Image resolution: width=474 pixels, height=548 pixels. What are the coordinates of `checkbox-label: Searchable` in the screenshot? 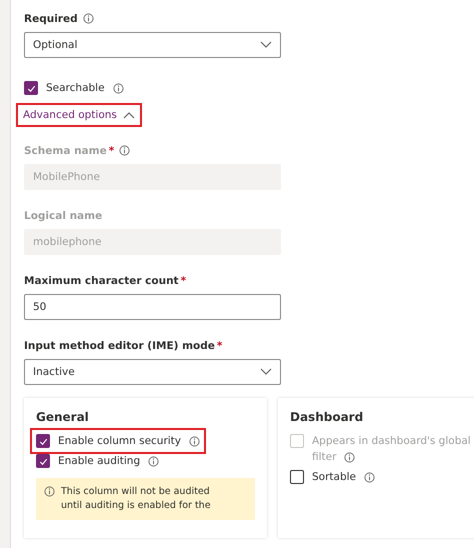 It's located at (75, 88).